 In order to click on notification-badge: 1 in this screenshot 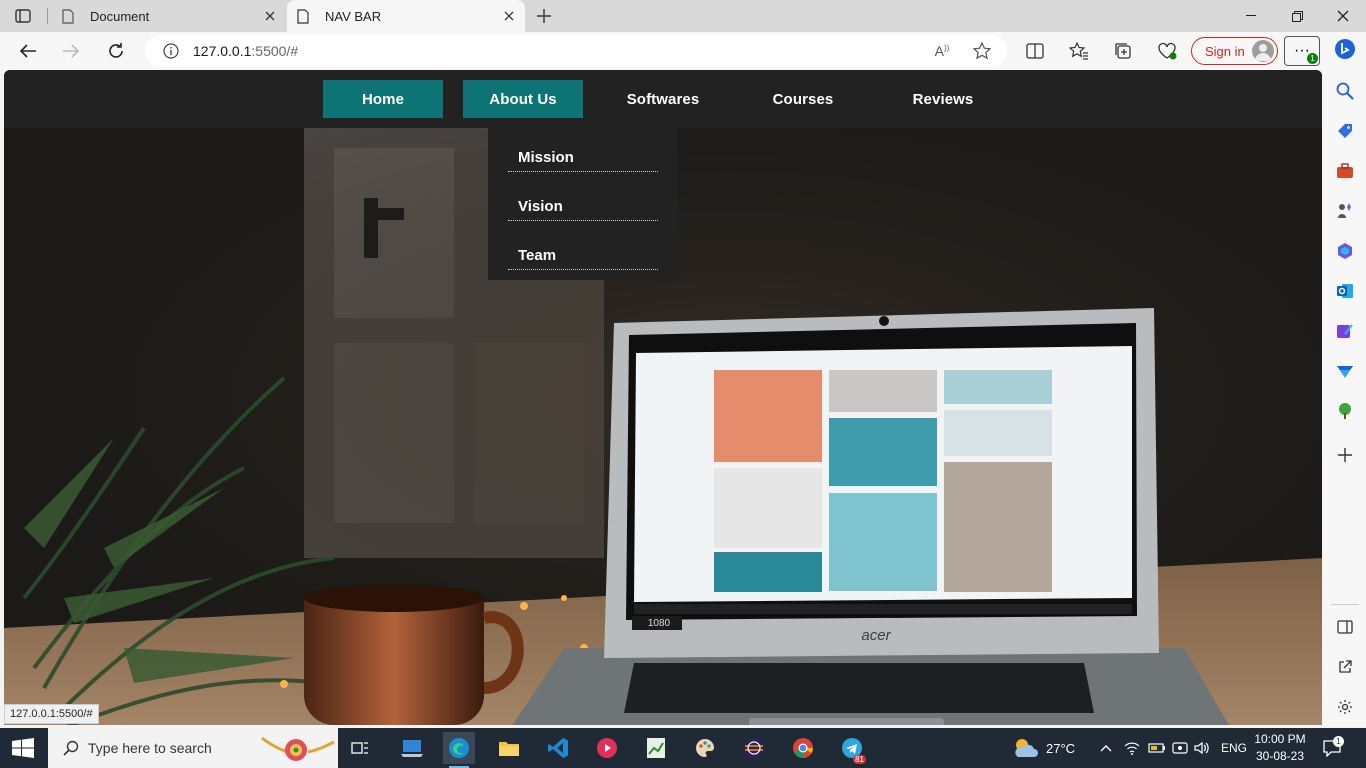, I will do `click(1312, 58)`.